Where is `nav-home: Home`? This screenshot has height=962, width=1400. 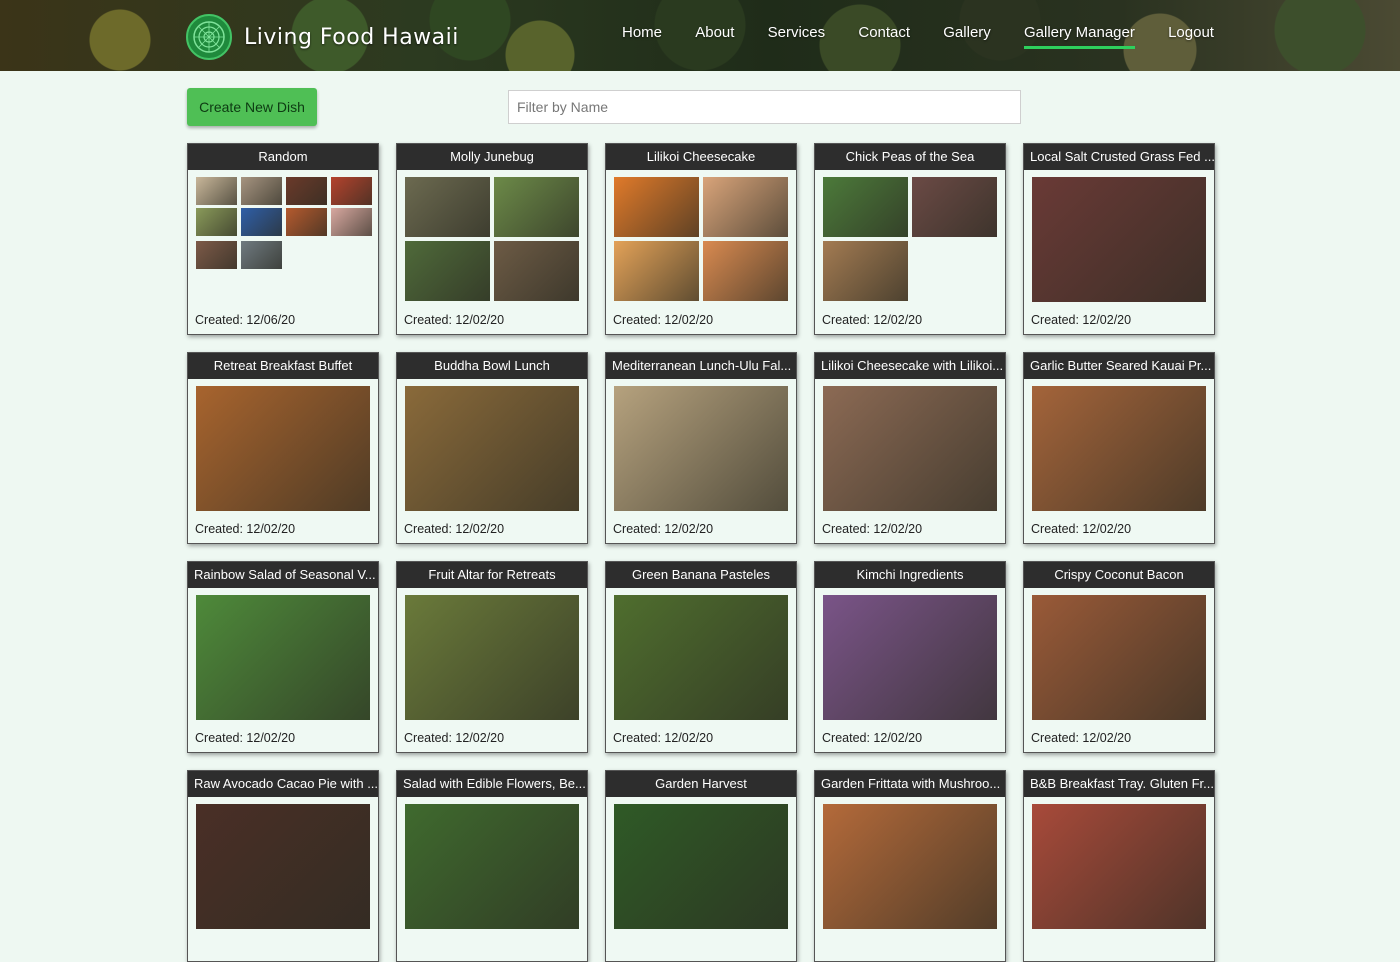
nav-home: Home is located at coordinates (642, 32).